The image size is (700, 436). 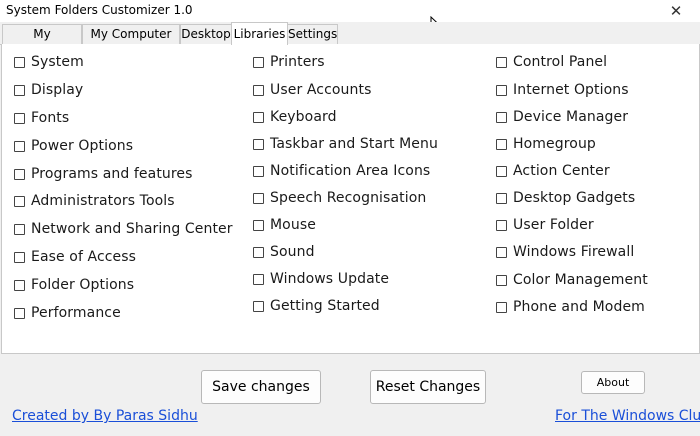 I want to click on checkbox-item: Ease of Access, so click(x=75, y=257).